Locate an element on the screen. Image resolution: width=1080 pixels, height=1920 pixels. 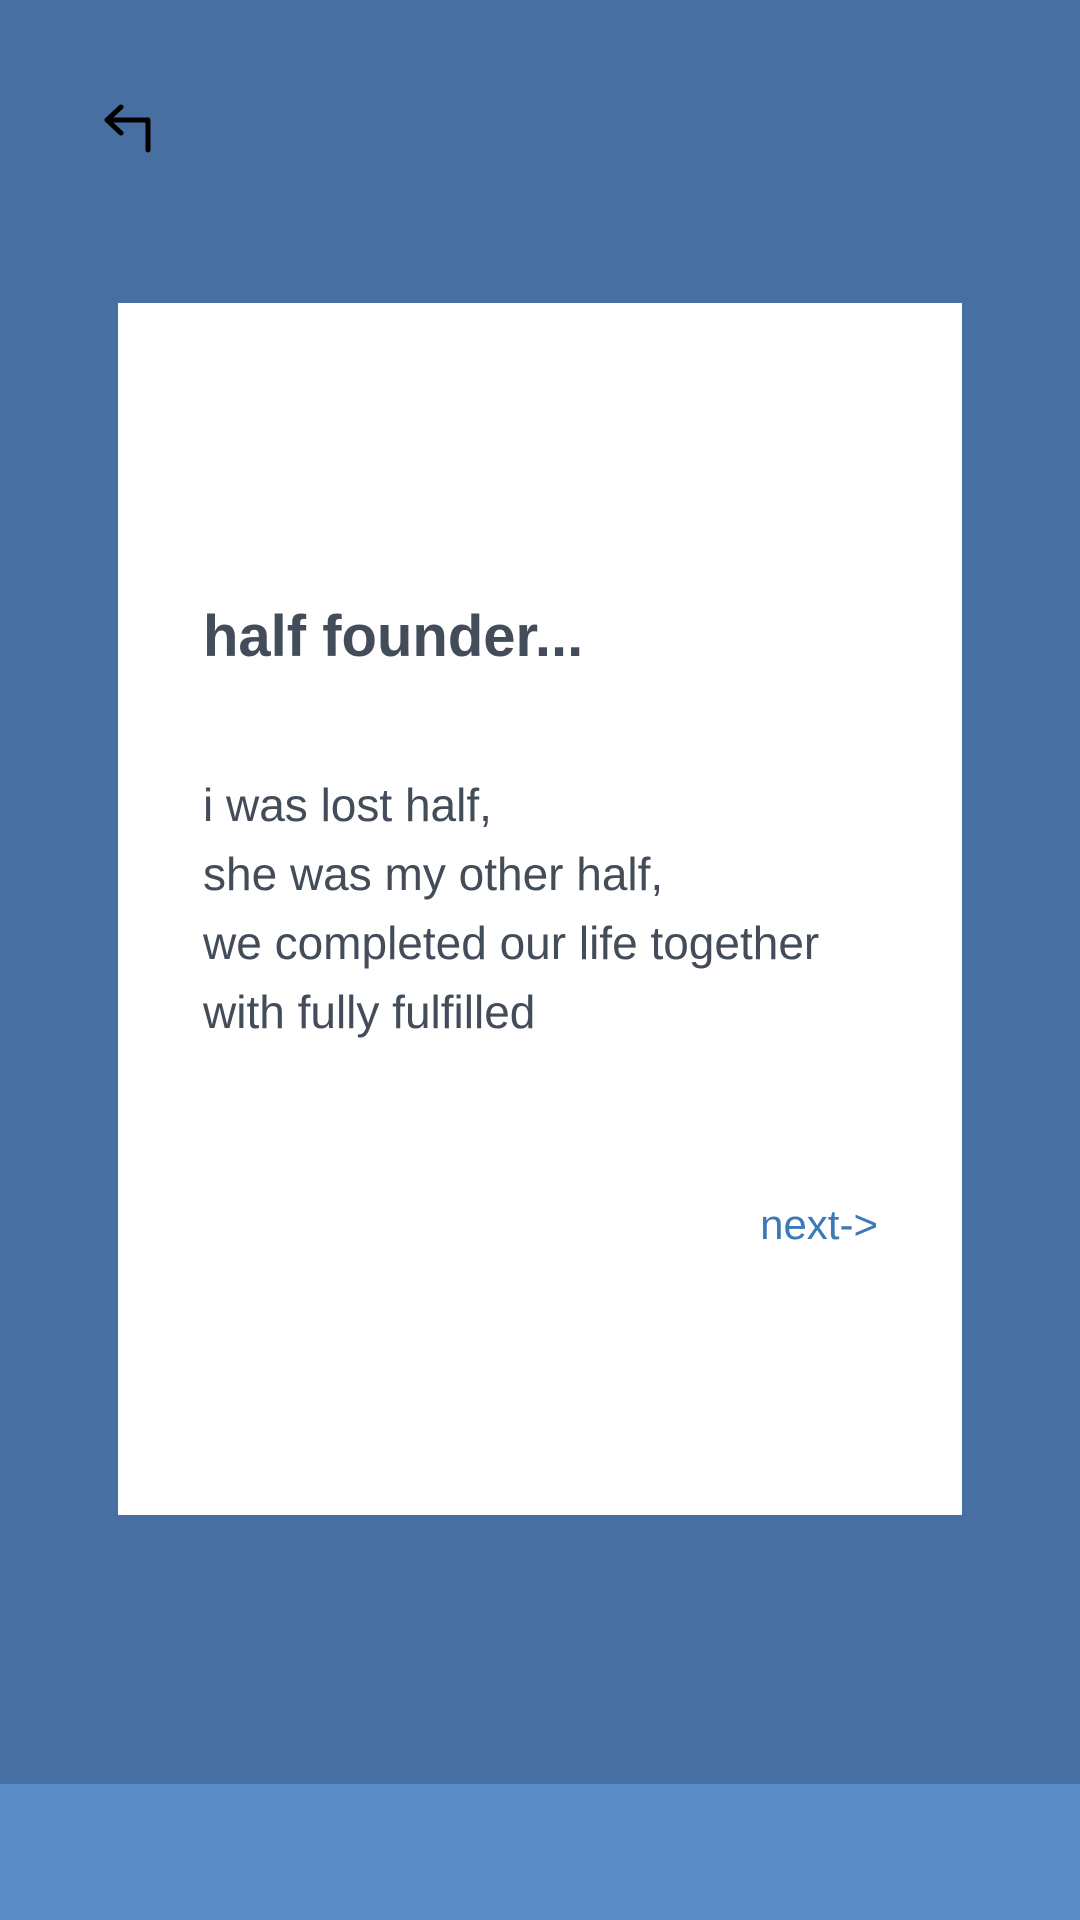
next-link: next-> is located at coordinates (819, 1225).